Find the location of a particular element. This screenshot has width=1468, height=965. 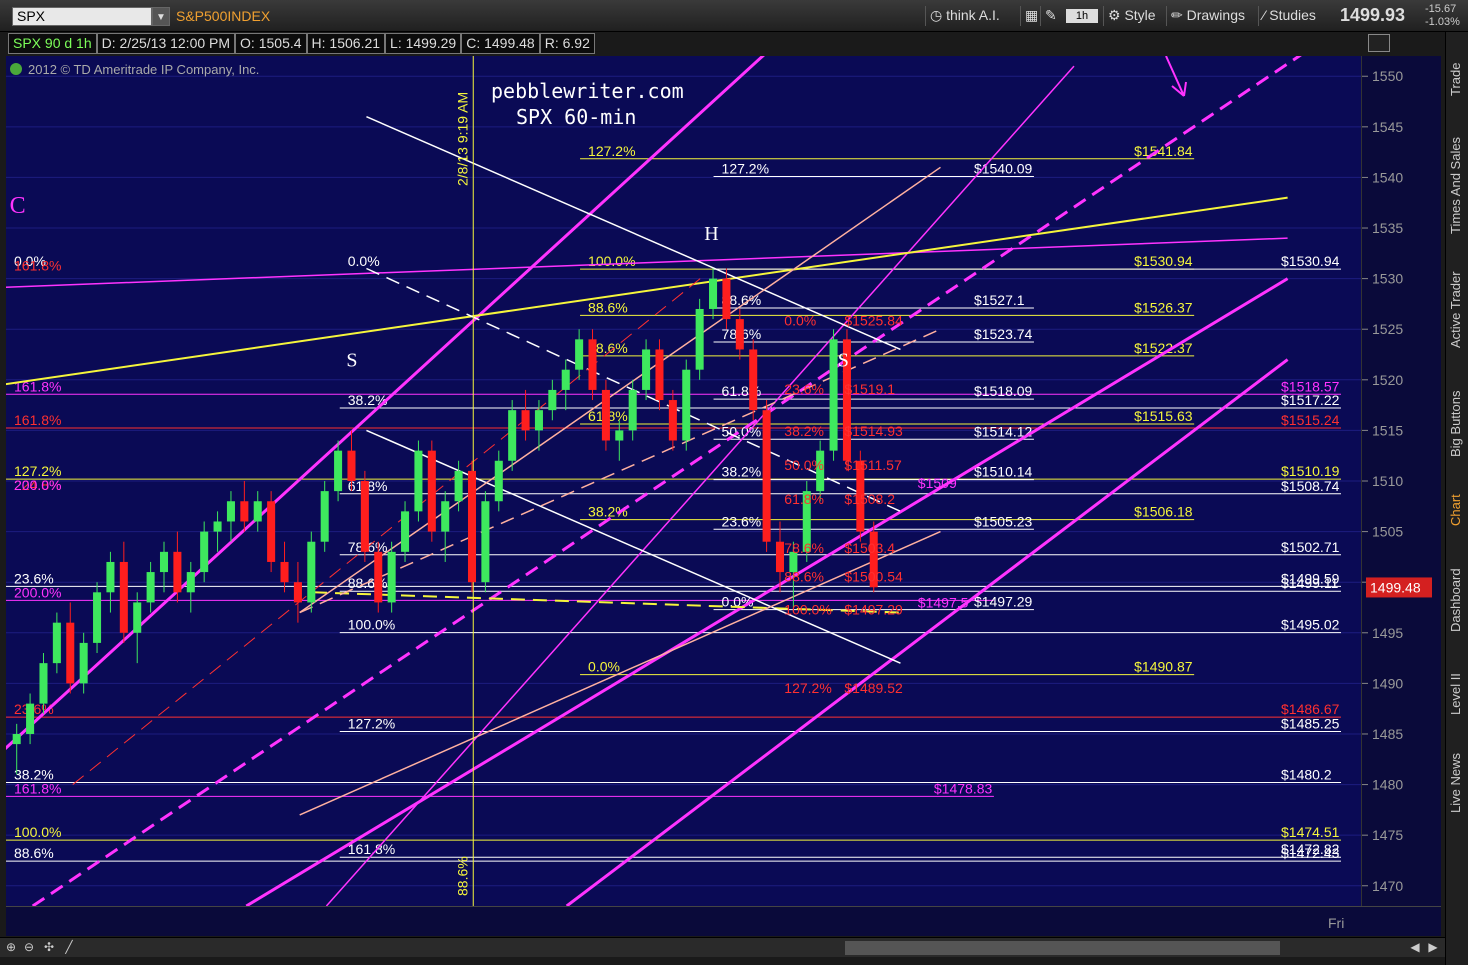

studies-button: ⁄ Studies is located at coordinates (1289, 16).